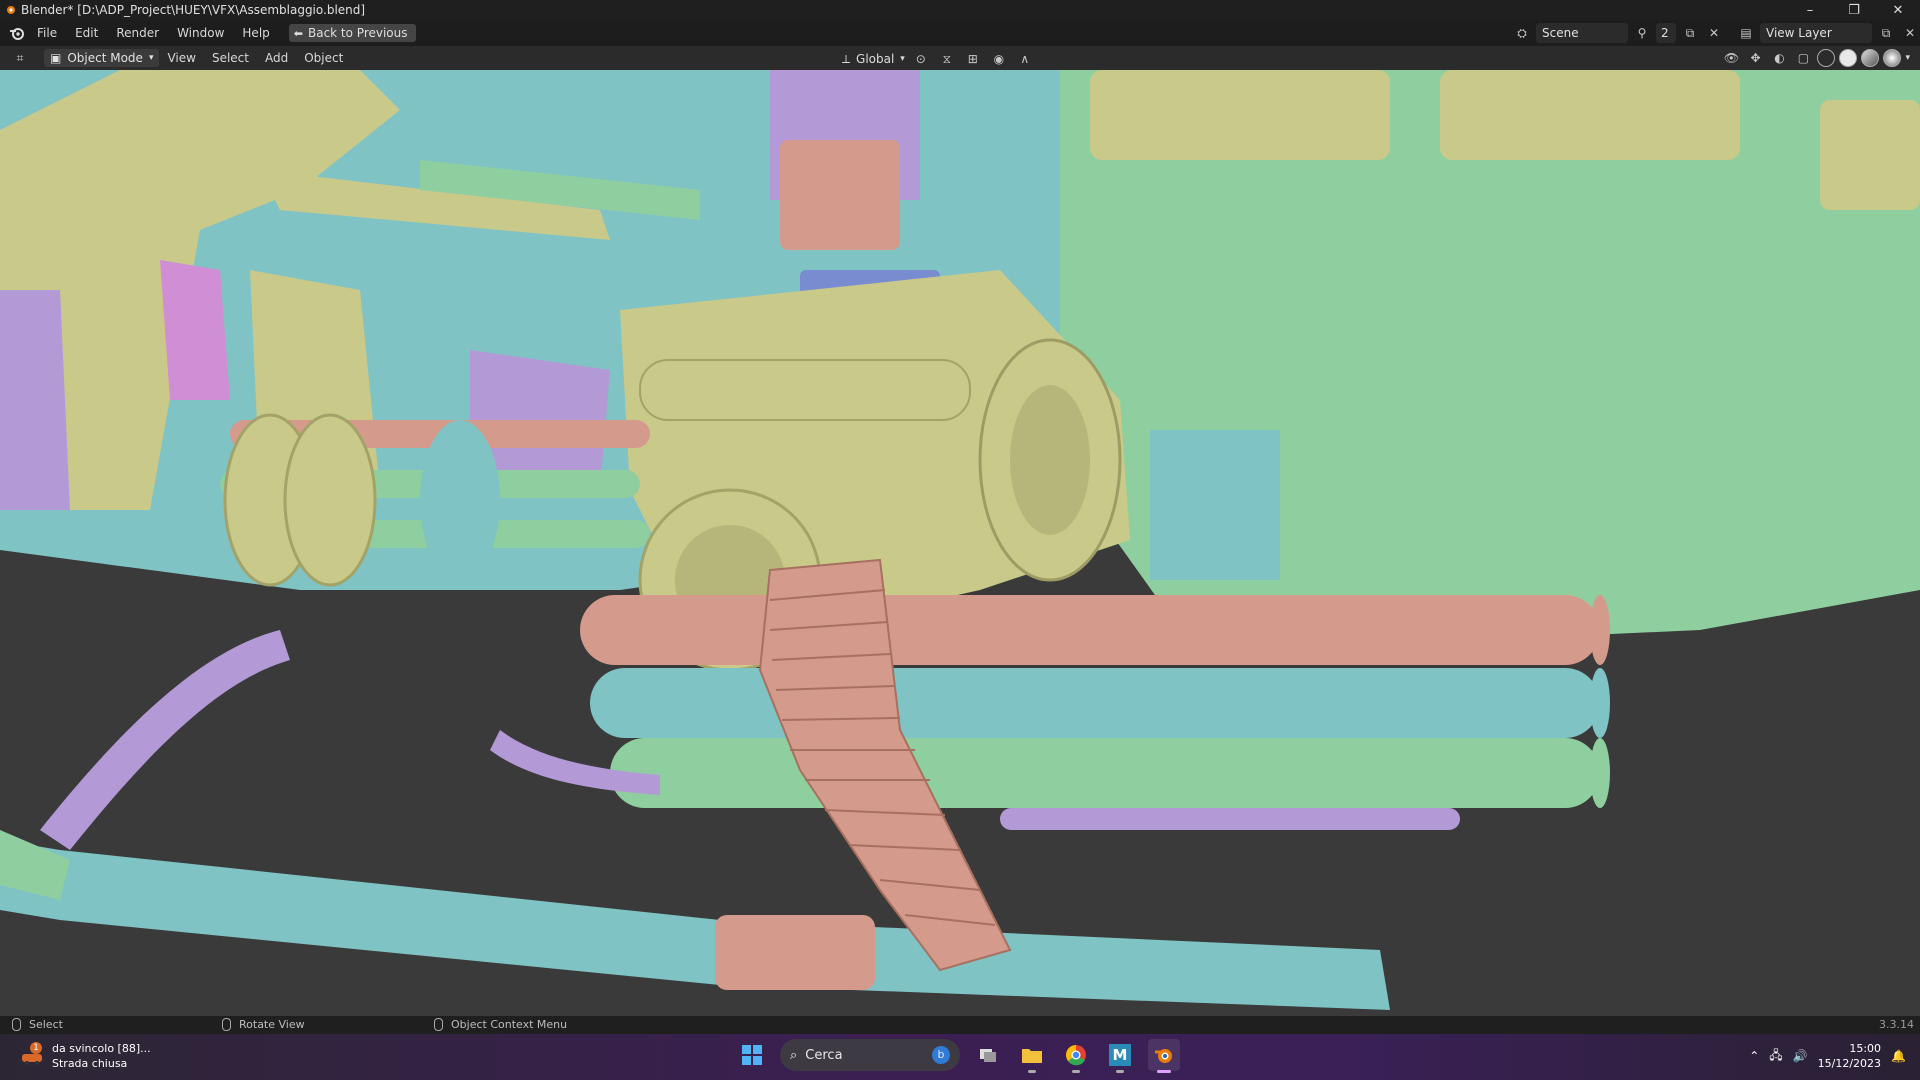 The image size is (1920, 1080). Describe the element at coordinates (1826, 58) in the screenshot. I see `wireframe-shading-icon` at that location.